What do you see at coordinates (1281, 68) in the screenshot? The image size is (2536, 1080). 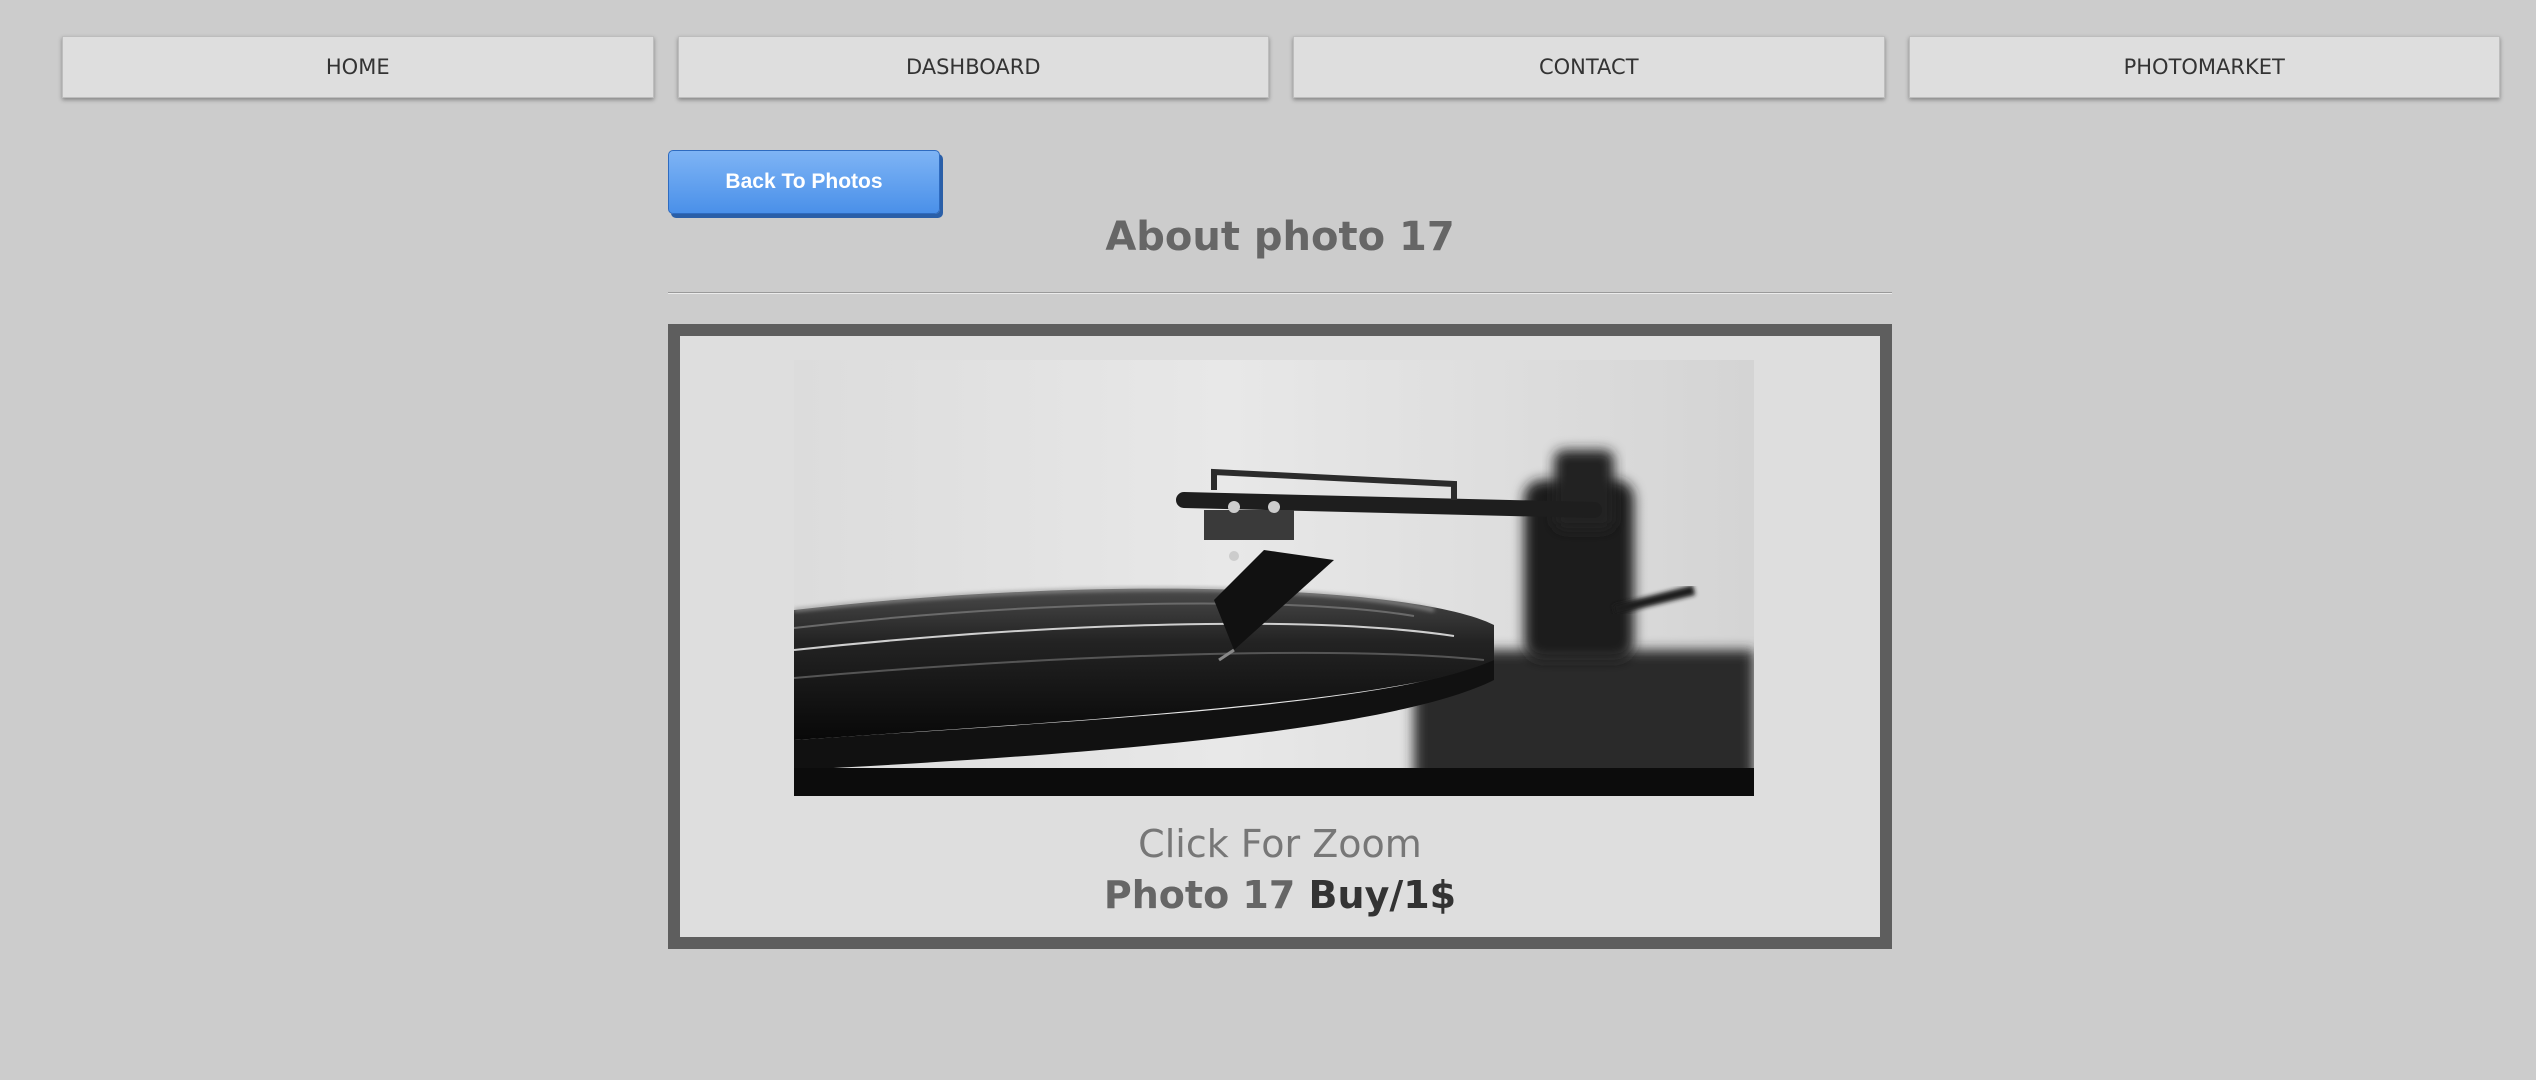 I see `top-navigation: HOME DASHBOARD CONTACT PHOTOMARKET` at bounding box center [1281, 68].